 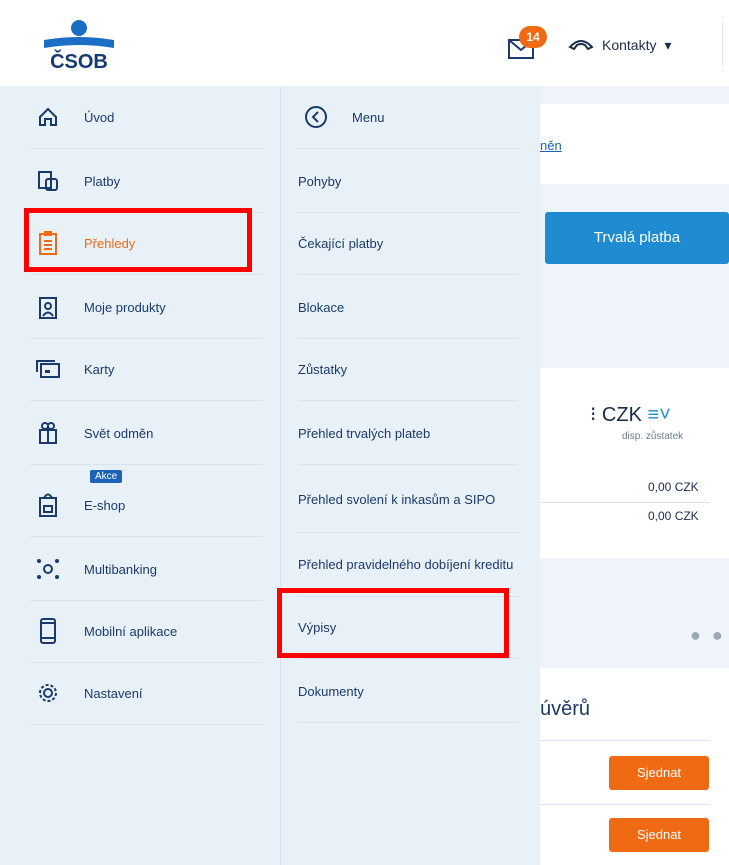 What do you see at coordinates (146, 117) in the screenshot?
I see `menu-item-uvod: Úvod` at bounding box center [146, 117].